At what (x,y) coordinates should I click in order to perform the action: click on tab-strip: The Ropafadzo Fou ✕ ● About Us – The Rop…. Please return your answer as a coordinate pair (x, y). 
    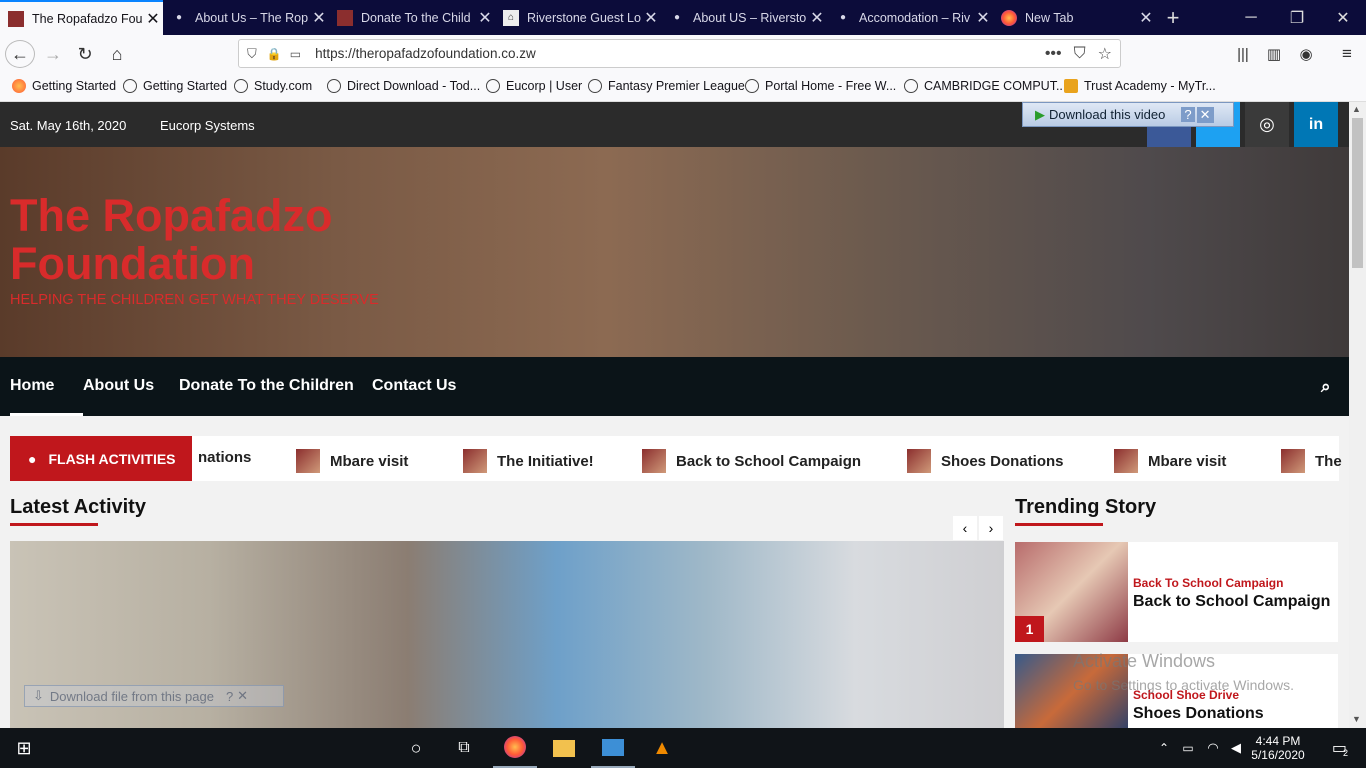
    Looking at the image, I should click on (683, 17).